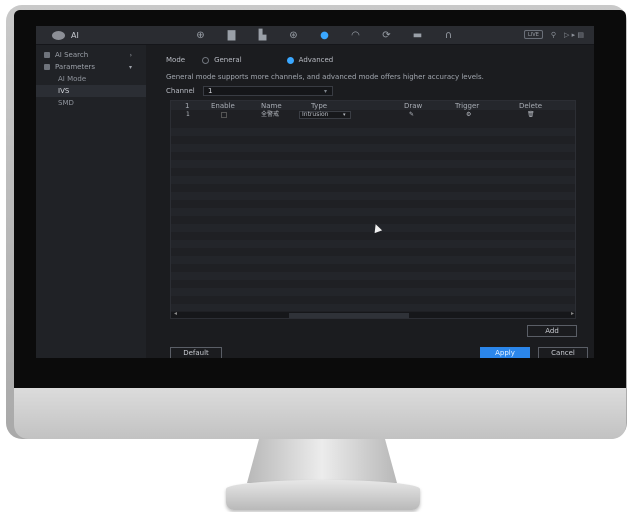 This screenshot has width=631, height=512. Describe the element at coordinates (270, 115) in the screenshot. I see `row-name: 全警戒` at that location.